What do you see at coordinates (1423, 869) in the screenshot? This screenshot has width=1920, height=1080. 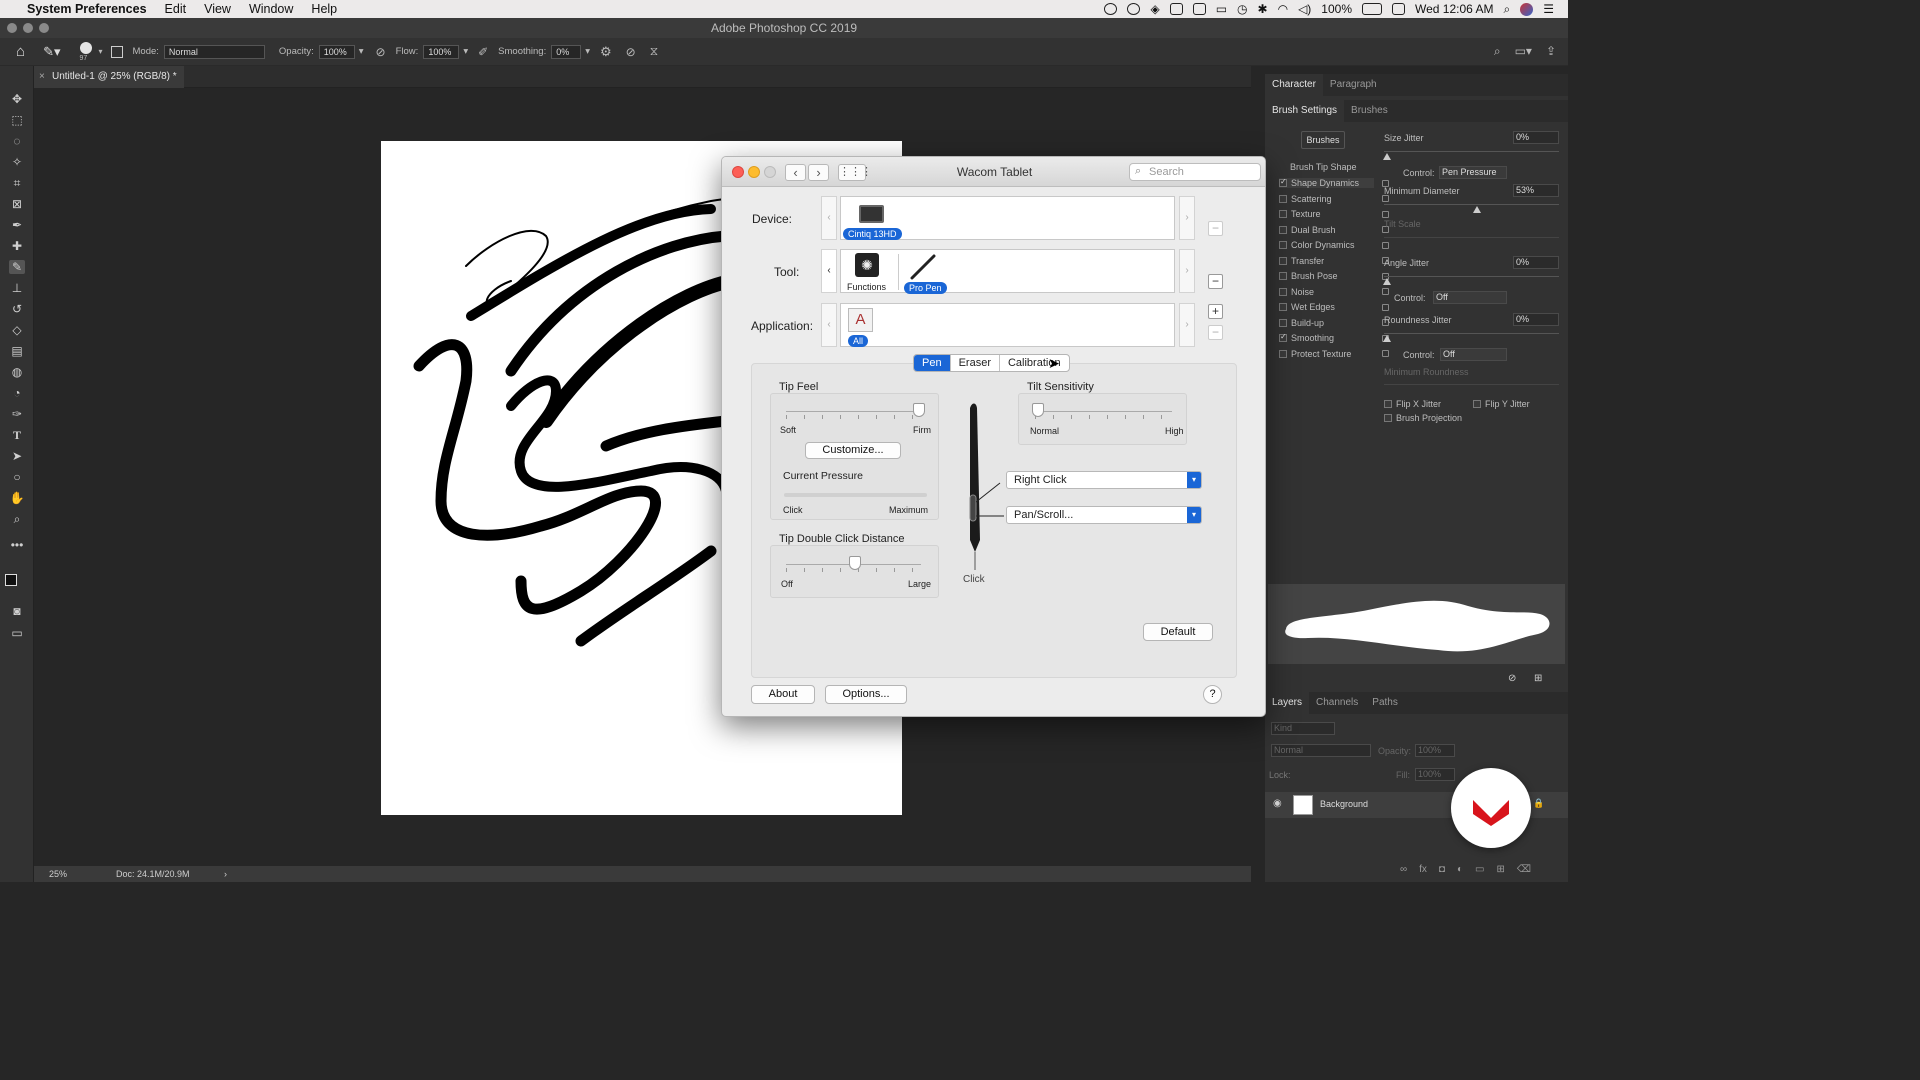 I see `fx-icon: fx` at bounding box center [1423, 869].